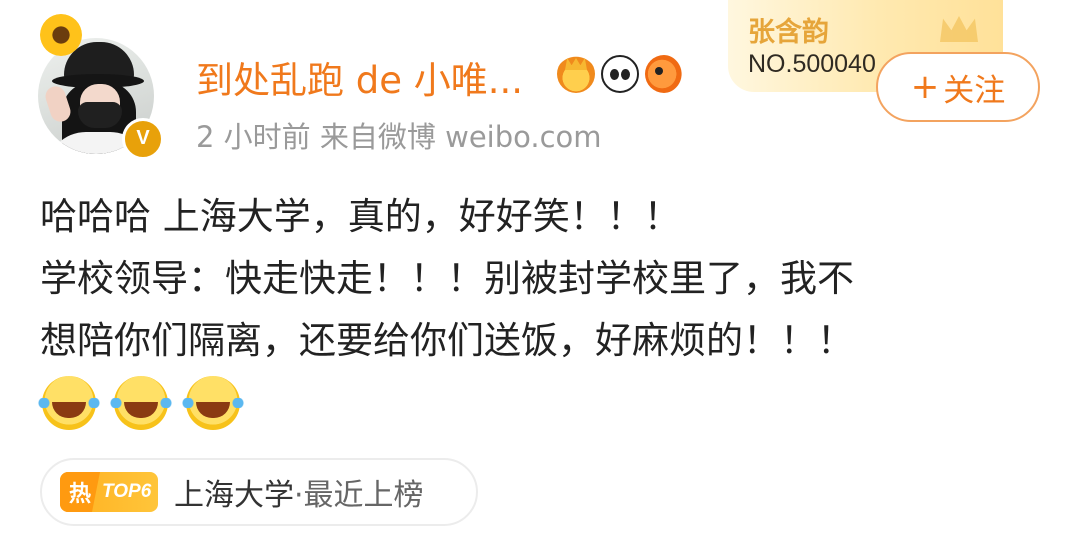 This screenshot has height=549, width=1080. What do you see at coordinates (399, 137) in the screenshot?
I see `post-meta: 2 小时前 来自微博 weibo.com` at bounding box center [399, 137].